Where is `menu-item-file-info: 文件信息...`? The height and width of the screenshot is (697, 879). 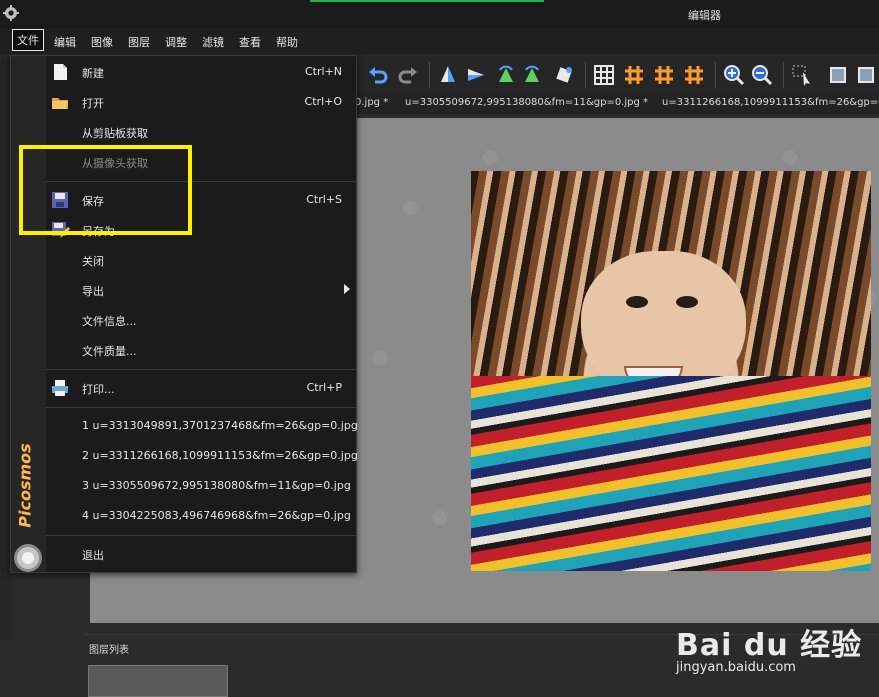 menu-item-file-info: 文件信息... is located at coordinates (201, 320).